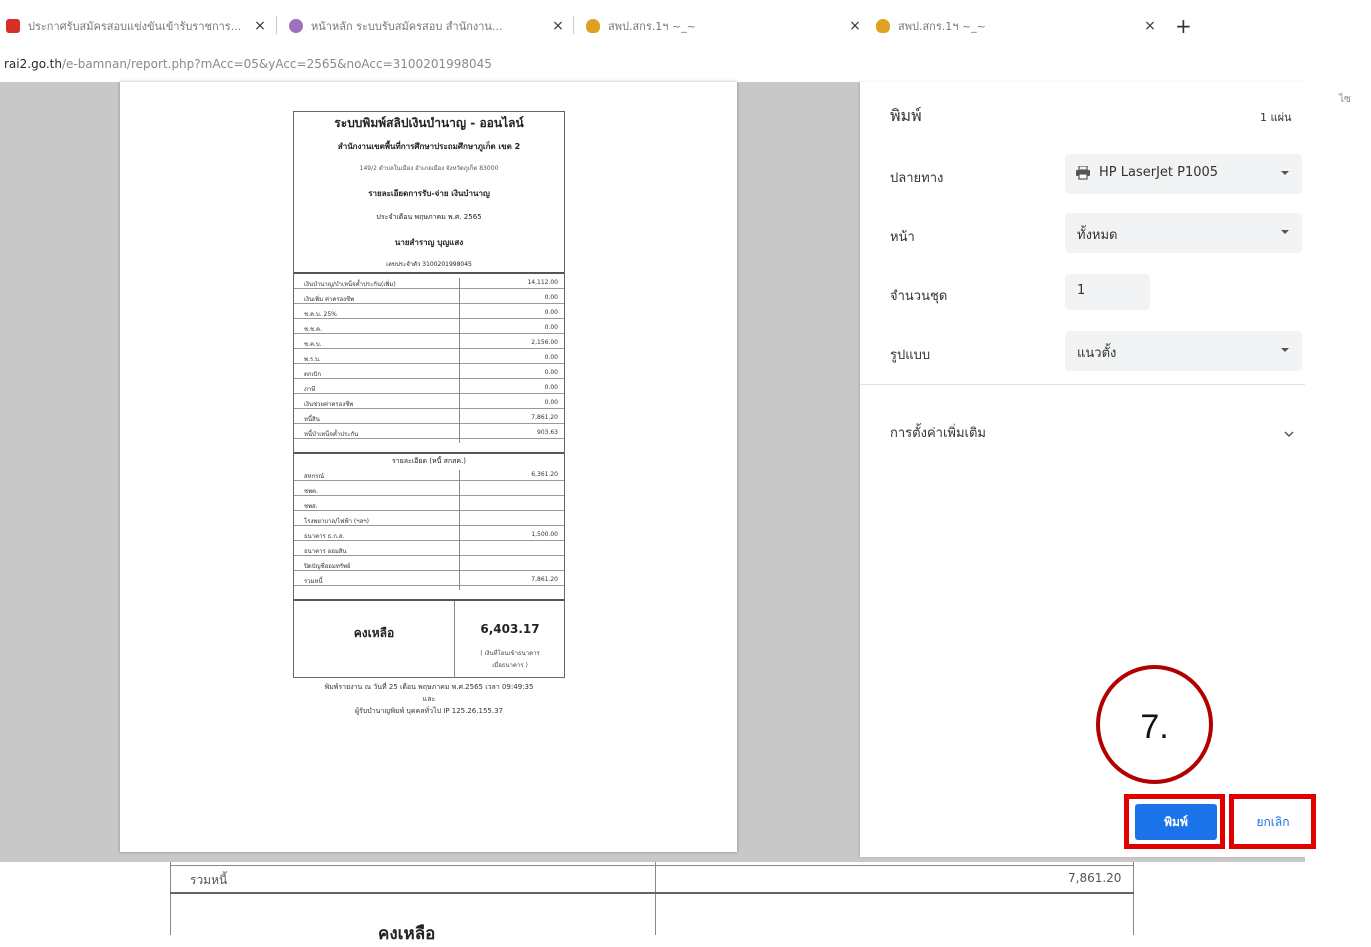  I want to click on table-row: ธนาคาร ออมสิน, so click(429, 550).